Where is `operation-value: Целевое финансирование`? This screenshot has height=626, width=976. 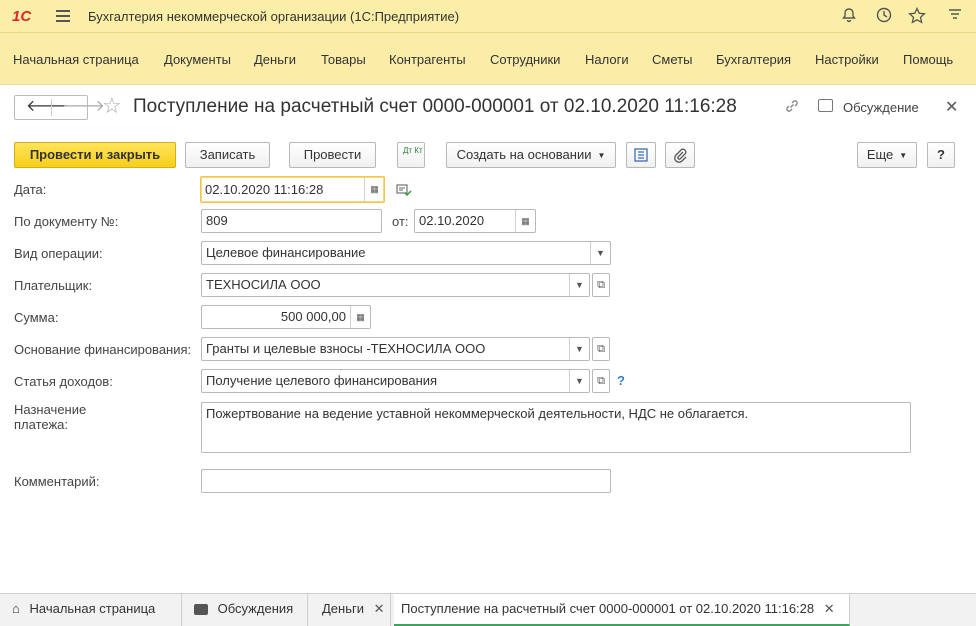
operation-value: Целевое финансирование is located at coordinates (286, 252).